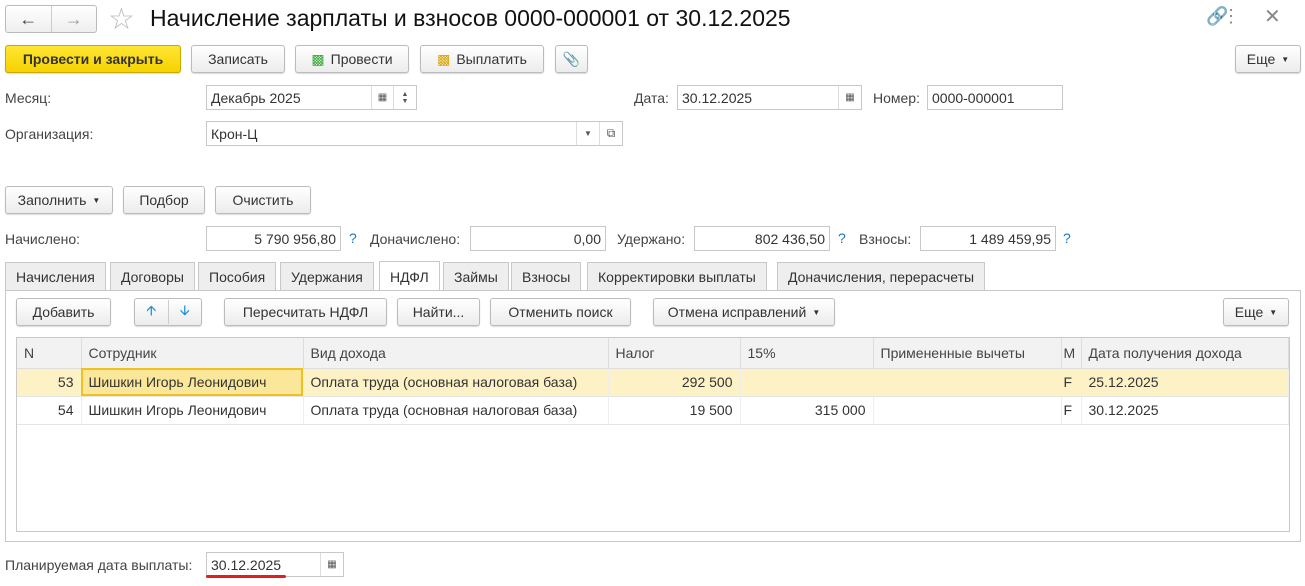 The height and width of the screenshot is (586, 1305). What do you see at coordinates (881, 276) in the screenshot?
I see `tab-recalculations: Доначисления, перерасчеты` at bounding box center [881, 276].